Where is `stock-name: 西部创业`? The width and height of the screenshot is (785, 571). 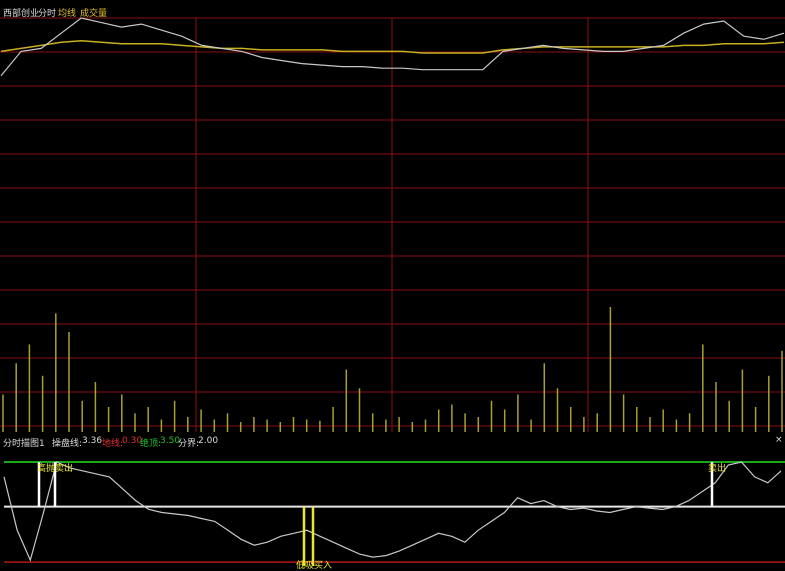
stock-name: 西部创业 is located at coordinates (21, 14).